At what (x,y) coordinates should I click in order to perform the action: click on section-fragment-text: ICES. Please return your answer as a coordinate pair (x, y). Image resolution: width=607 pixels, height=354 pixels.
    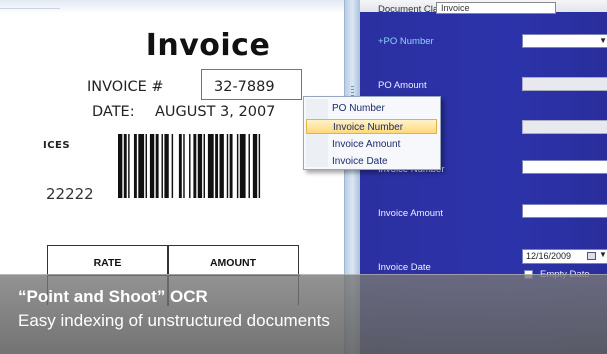
    Looking at the image, I should click on (57, 145).